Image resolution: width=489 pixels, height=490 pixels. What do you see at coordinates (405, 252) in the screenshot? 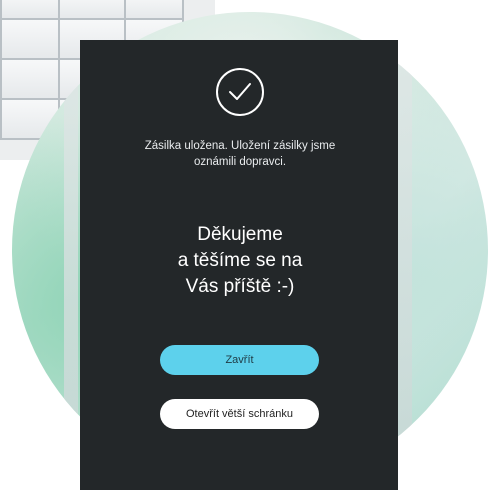
I see `kiosk-frame-right` at bounding box center [405, 252].